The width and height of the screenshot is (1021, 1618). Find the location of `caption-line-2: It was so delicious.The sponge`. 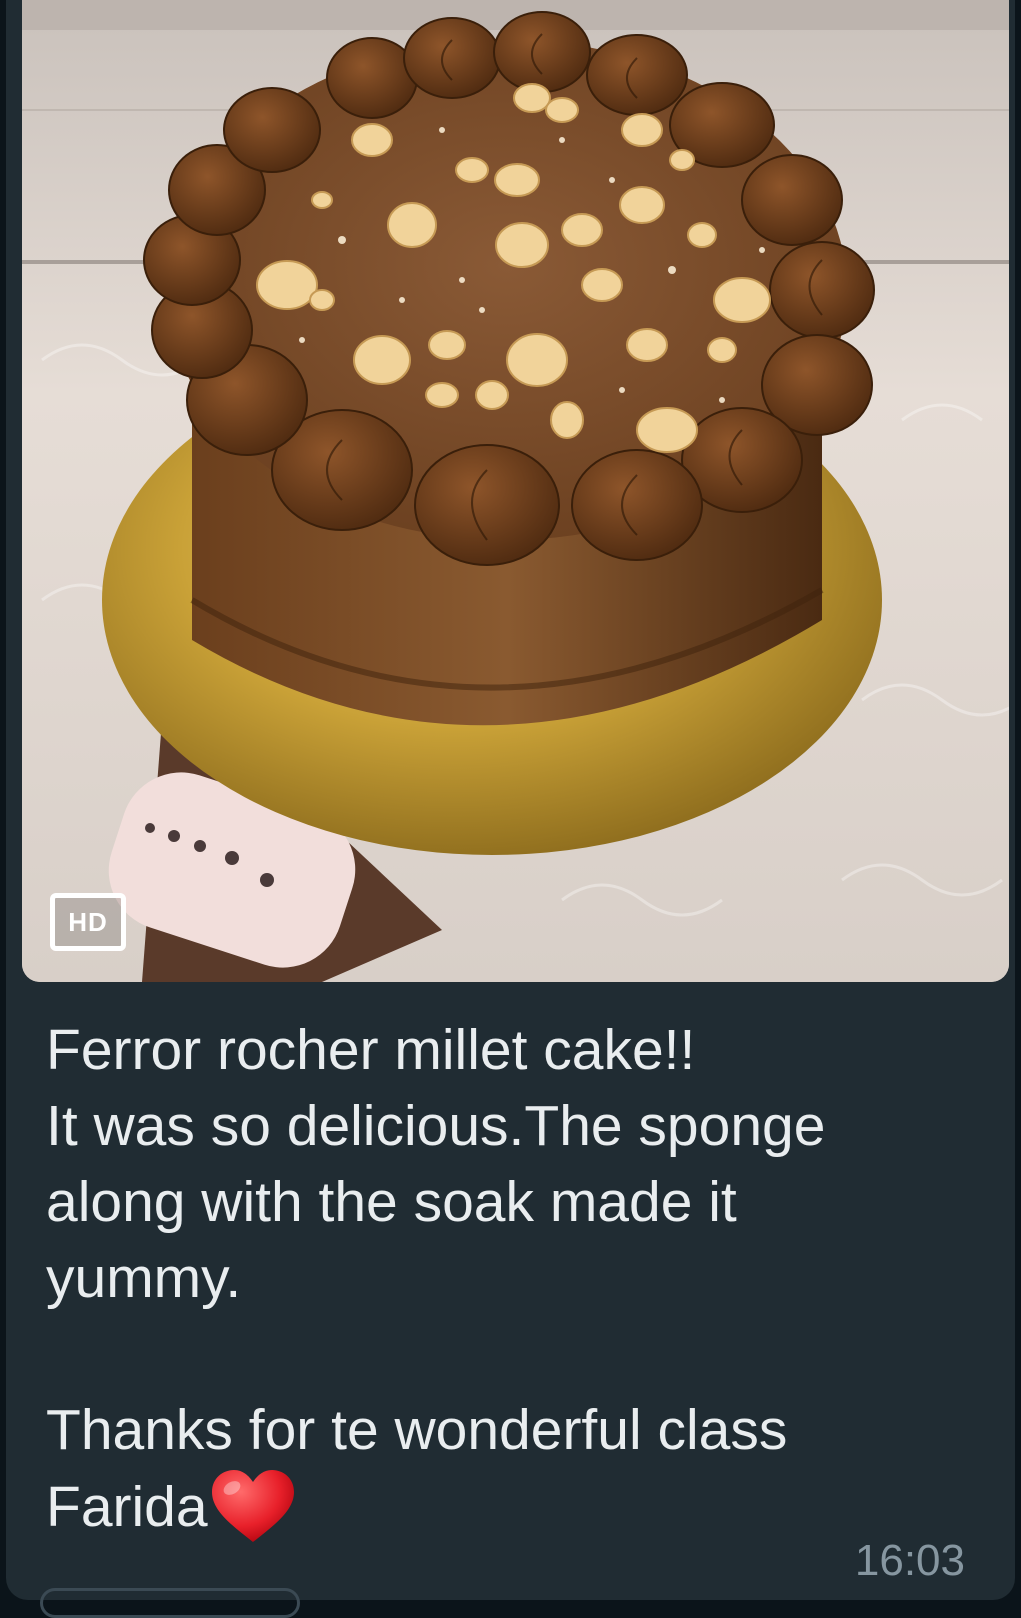

caption-line-2: It was so delicious.The sponge is located at coordinates (436, 1126).